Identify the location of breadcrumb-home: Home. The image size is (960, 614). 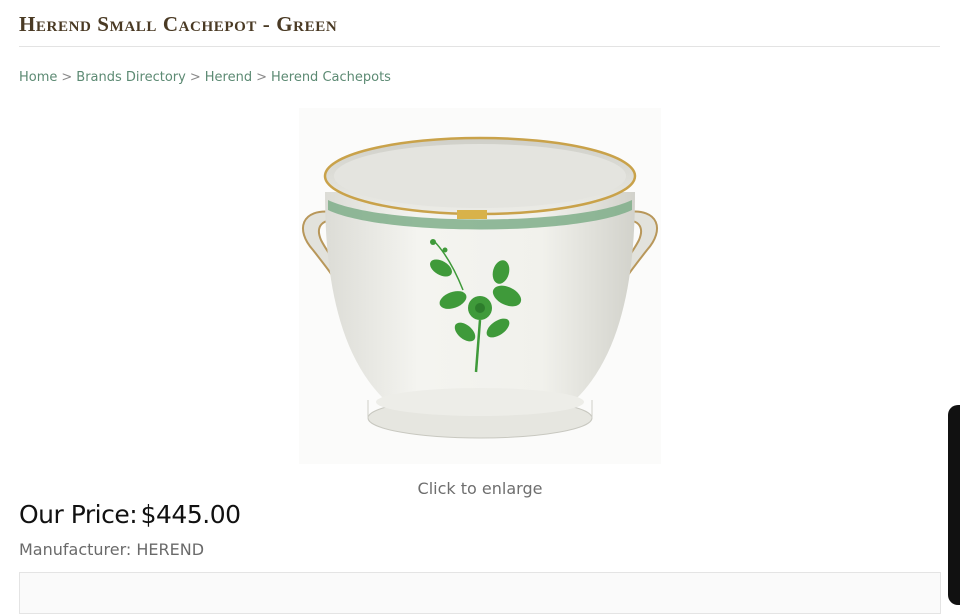
(38, 77).